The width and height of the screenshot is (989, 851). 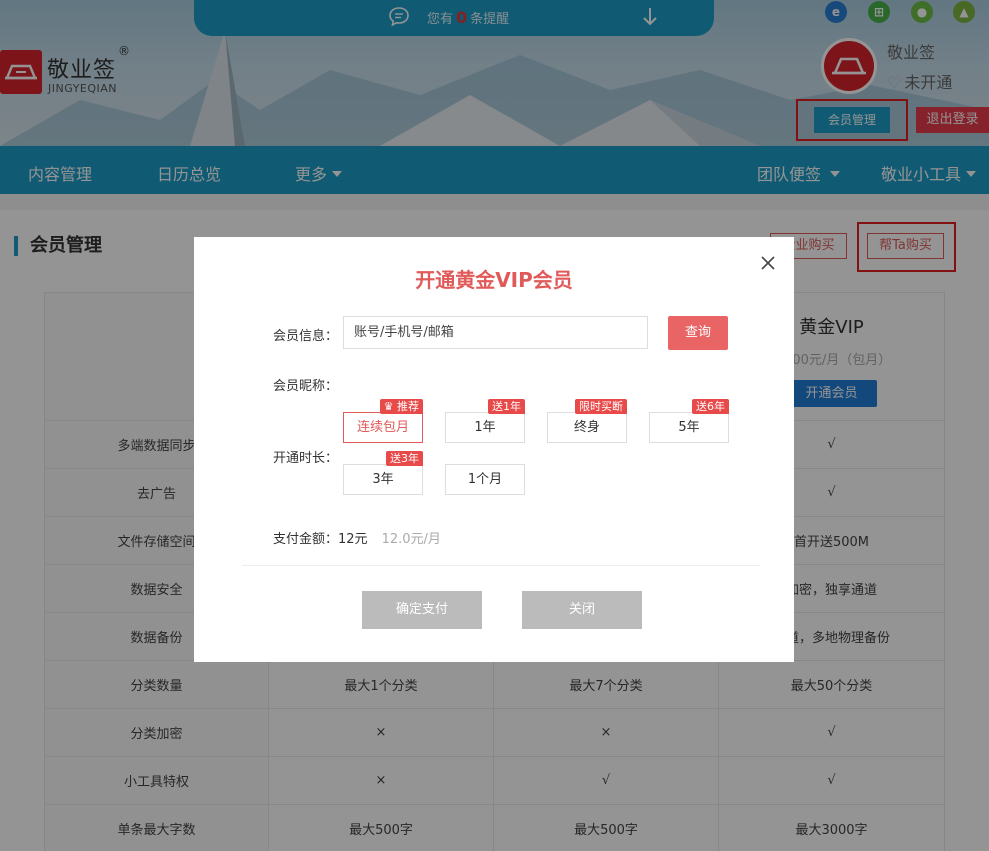 What do you see at coordinates (710, 406) in the screenshot?
I see `bonus-badge: 送6年` at bounding box center [710, 406].